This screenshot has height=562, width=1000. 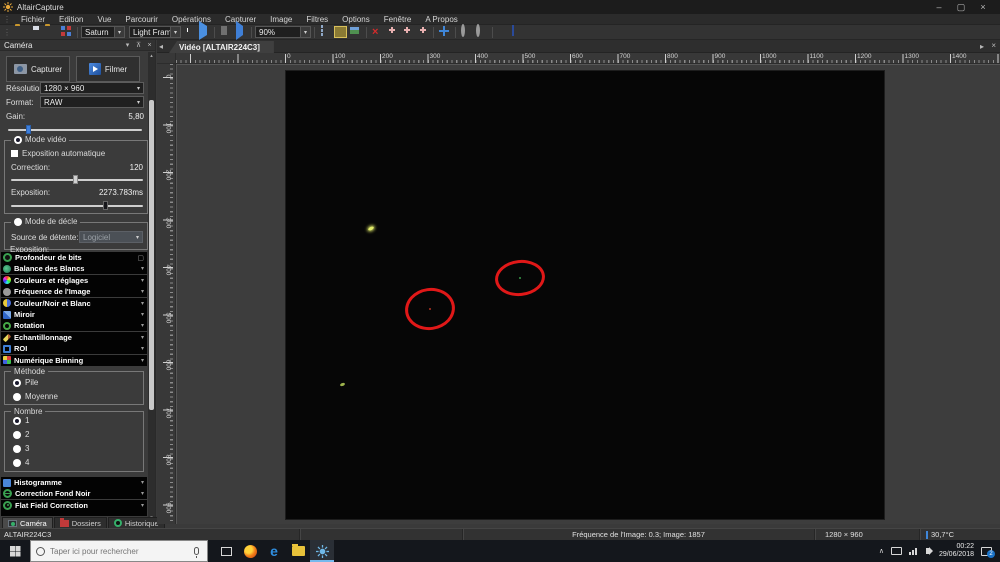 What do you see at coordinates (36, 32) in the screenshot?
I see `save-icon` at bounding box center [36, 32].